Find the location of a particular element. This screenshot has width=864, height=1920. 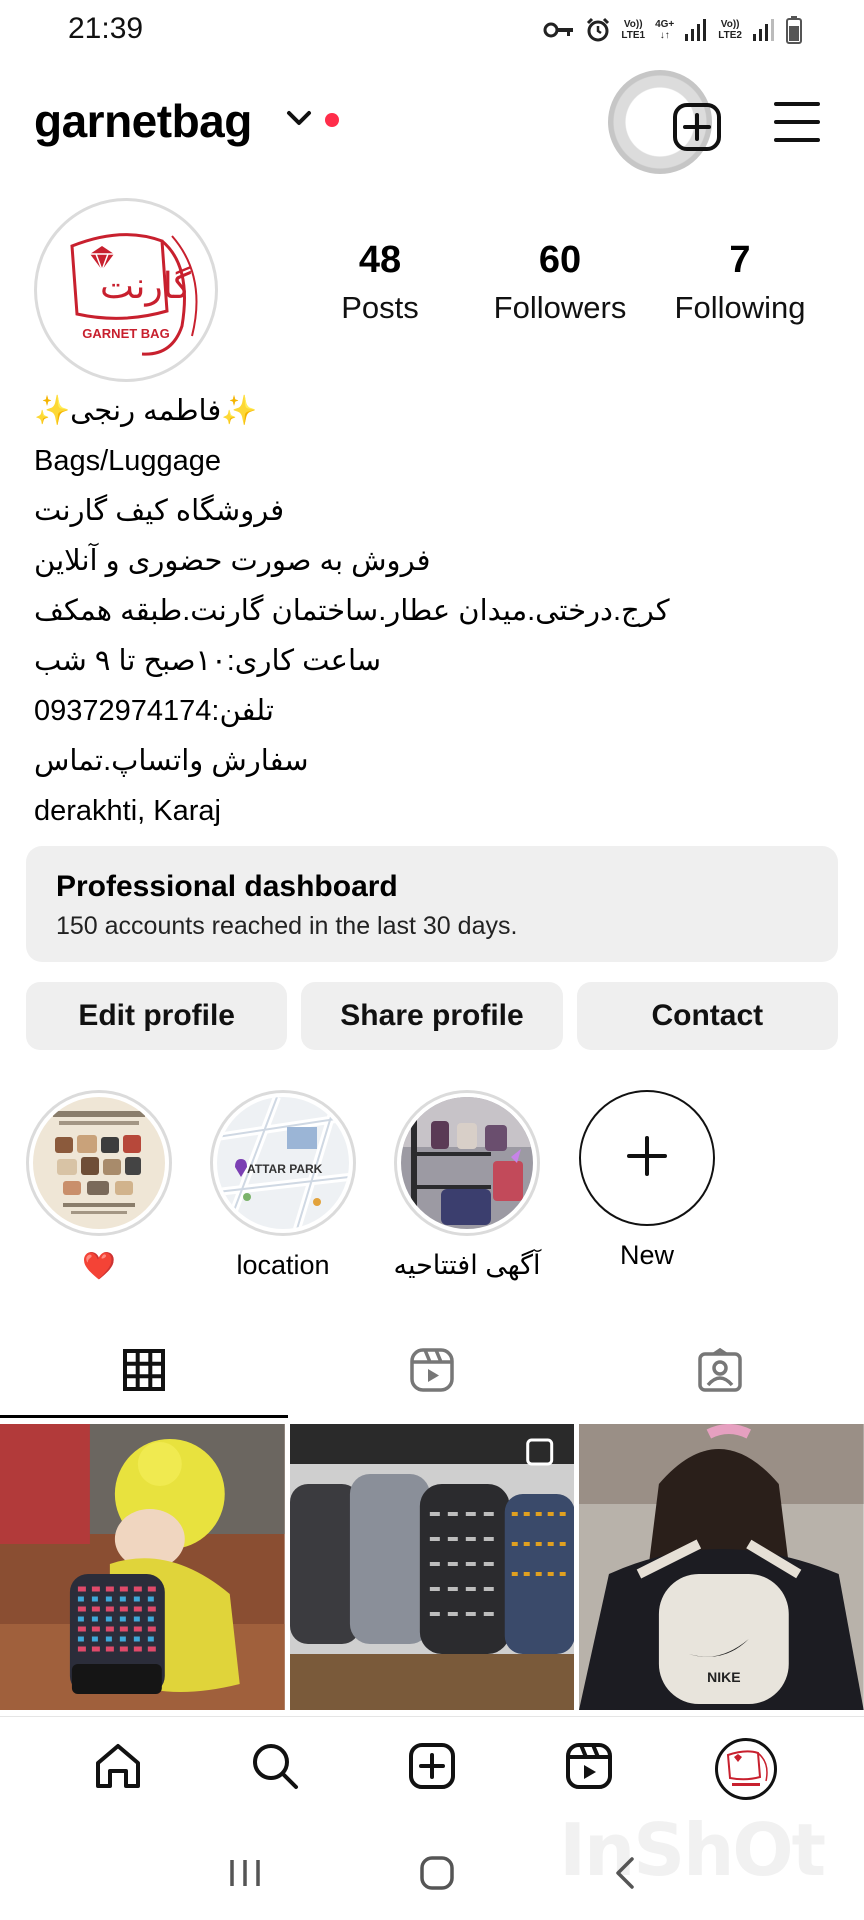

doll-with-backpack-image is located at coordinates (142, 1567).